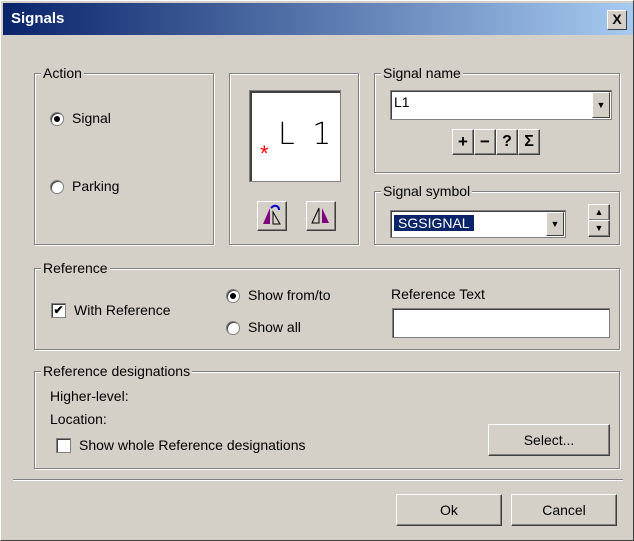 This screenshot has height=541, width=634. What do you see at coordinates (58, 310) in the screenshot?
I see `with-reference-checkbox: ✔` at bounding box center [58, 310].